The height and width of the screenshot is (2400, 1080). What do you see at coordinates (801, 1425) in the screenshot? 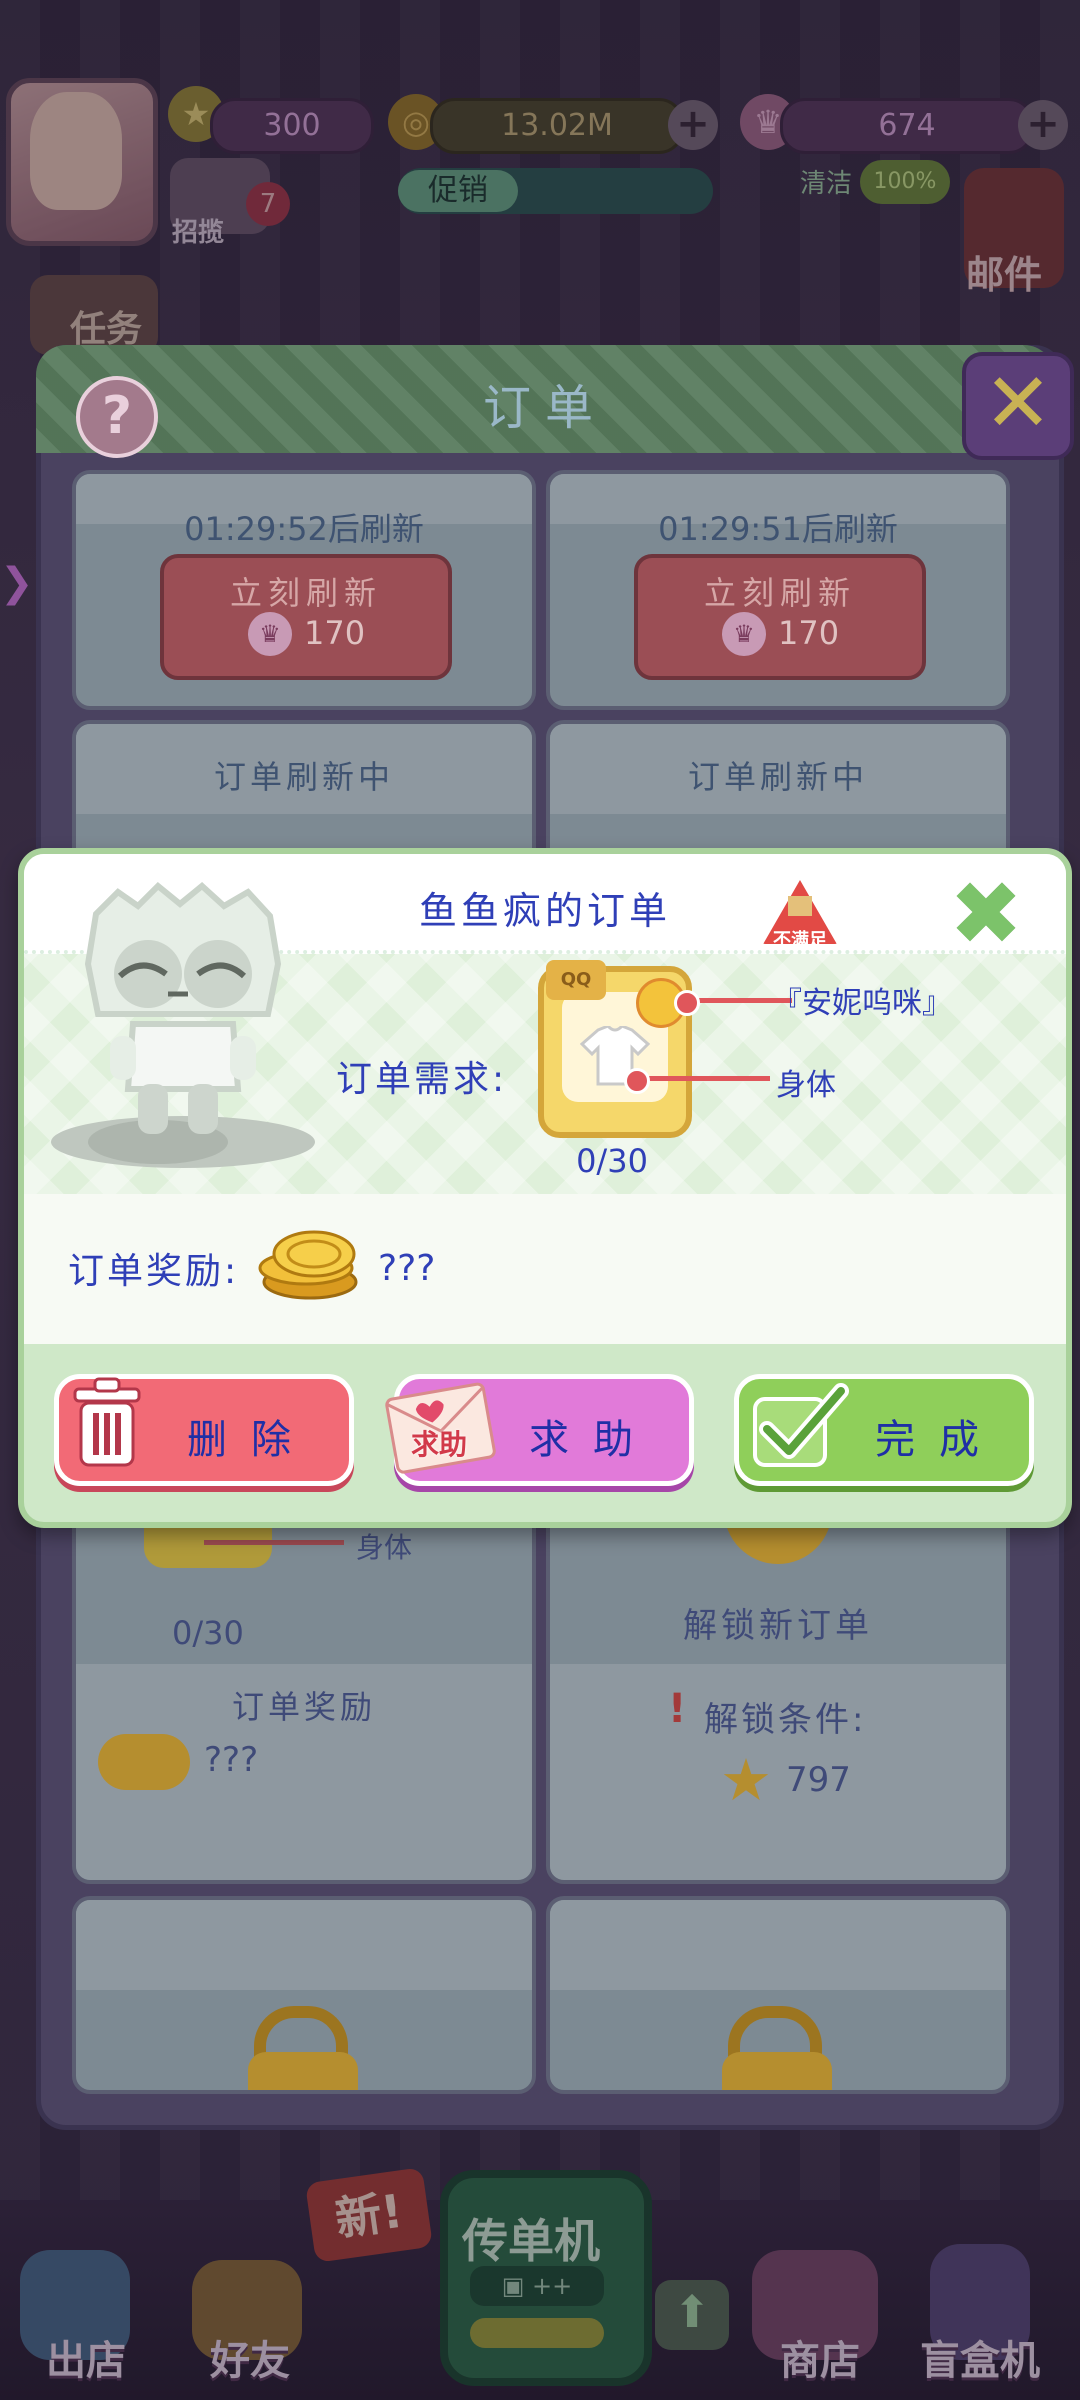
I see `check-icon` at bounding box center [801, 1425].